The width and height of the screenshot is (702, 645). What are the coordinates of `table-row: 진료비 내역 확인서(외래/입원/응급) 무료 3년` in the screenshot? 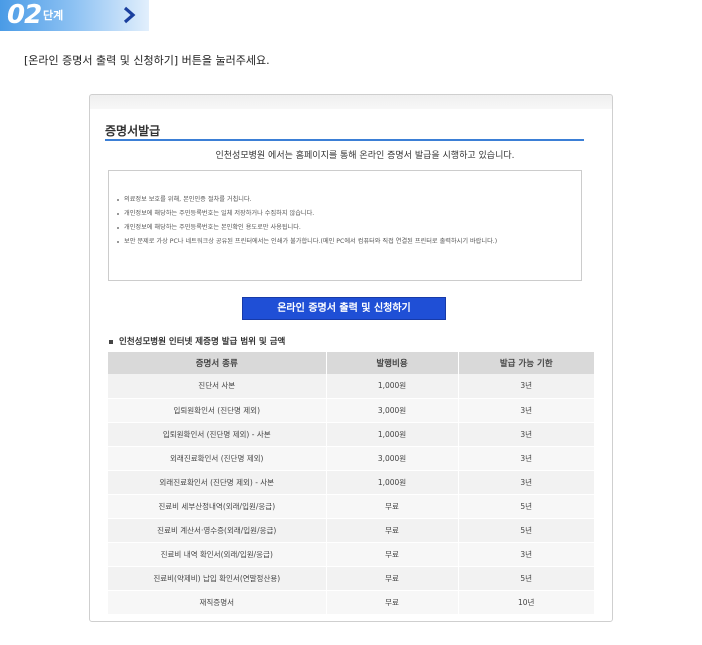 It's located at (351, 554).